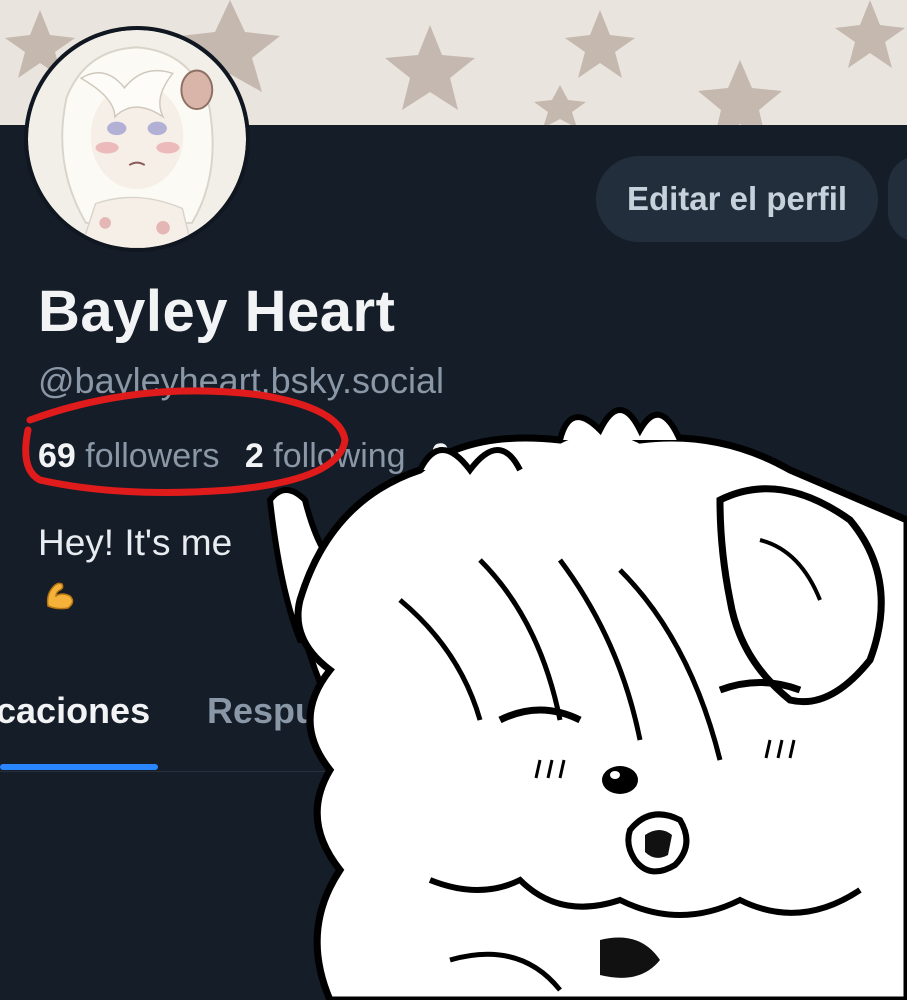  What do you see at coordinates (57, 456) in the screenshot?
I see `followers-count: 69` at bounding box center [57, 456].